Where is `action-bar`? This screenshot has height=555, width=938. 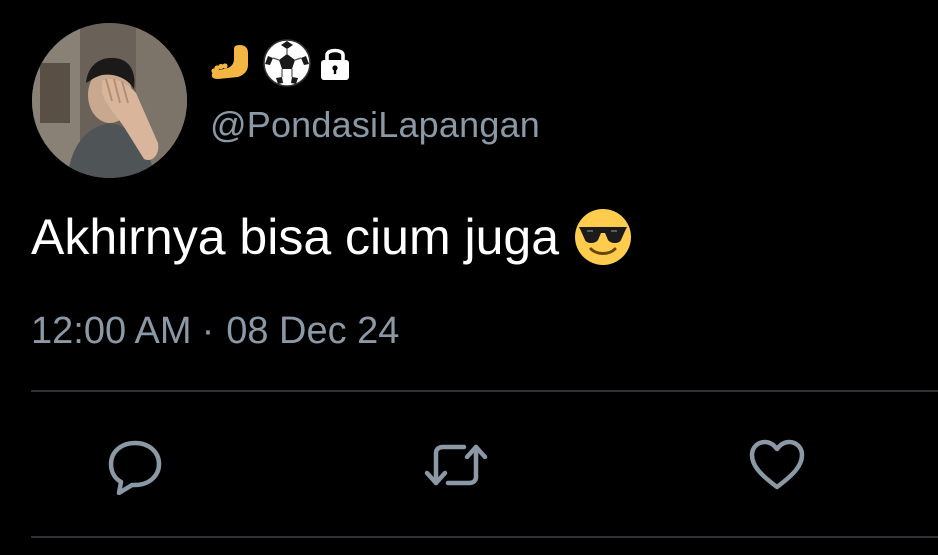 action-bar is located at coordinates (469, 465).